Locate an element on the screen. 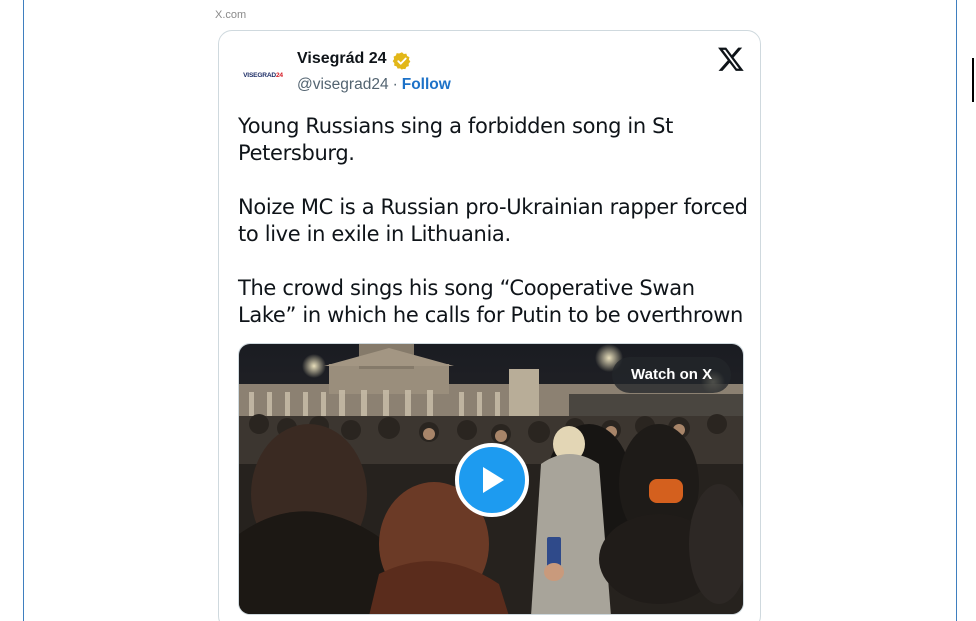 This screenshot has width=976, height=621. author-handle: @visegrad24 is located at coordinates (343, 84).